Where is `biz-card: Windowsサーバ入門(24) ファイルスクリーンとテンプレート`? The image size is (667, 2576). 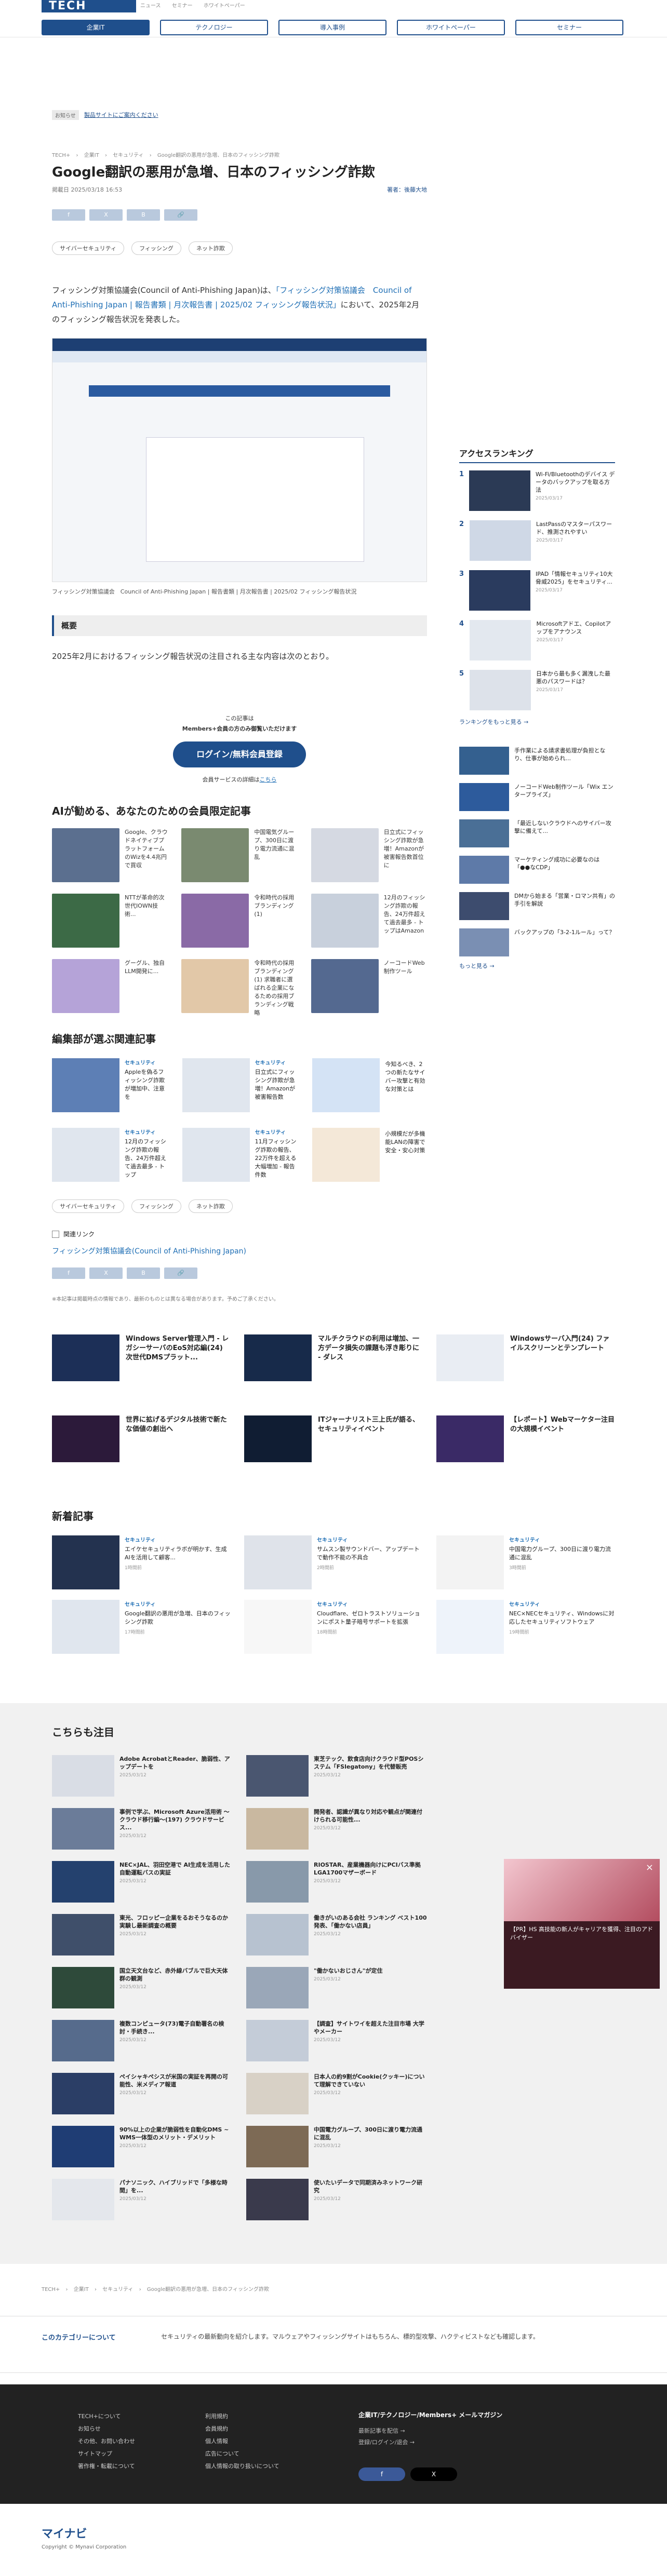 biz-card: Windowsサーバ入門(24) ファイルスクリーンとテンプレート is located at coordinates (525, 1357).